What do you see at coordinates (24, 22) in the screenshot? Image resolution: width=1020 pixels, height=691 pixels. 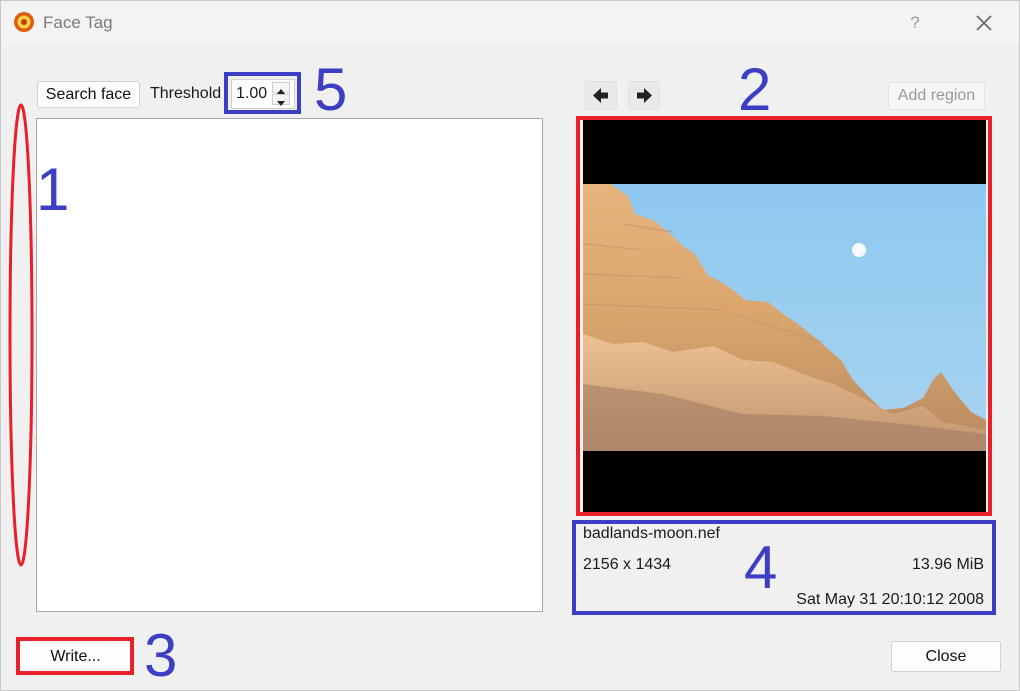 I see `app-logo-icon` at bounding box center [24, 22].